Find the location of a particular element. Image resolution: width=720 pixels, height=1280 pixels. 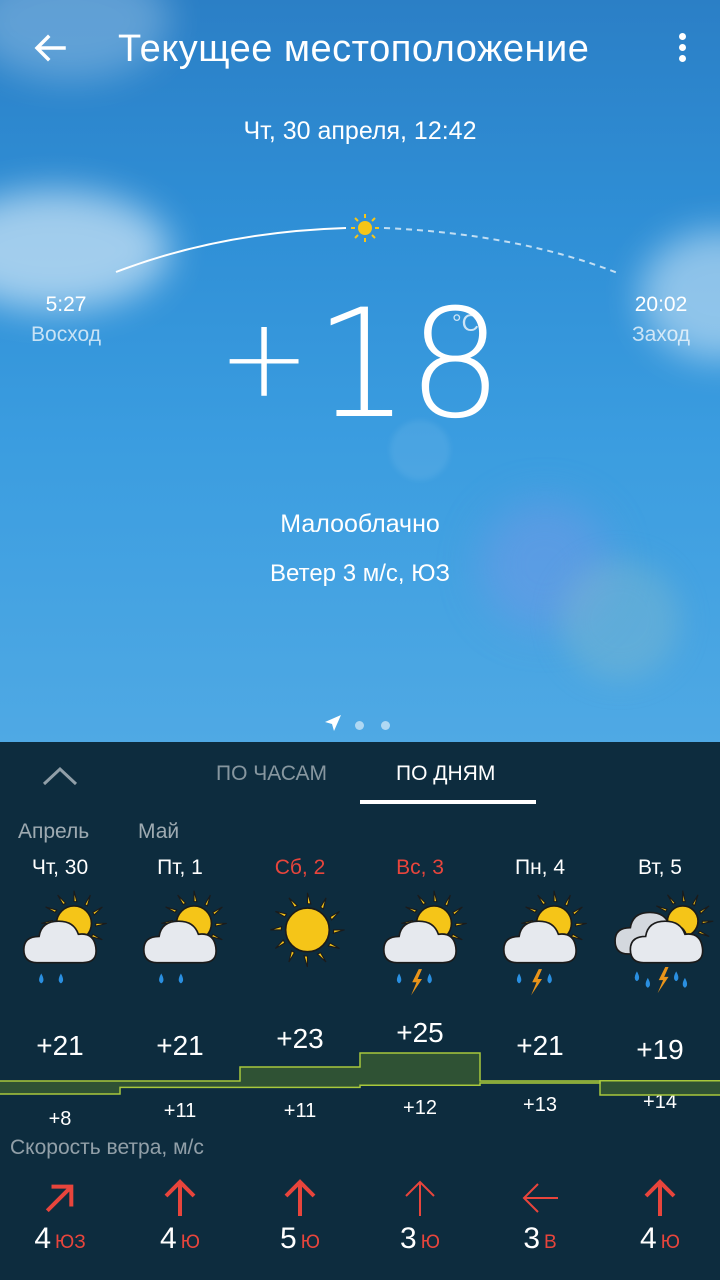

month-label: Апрель is located at coordinates (54, 831).